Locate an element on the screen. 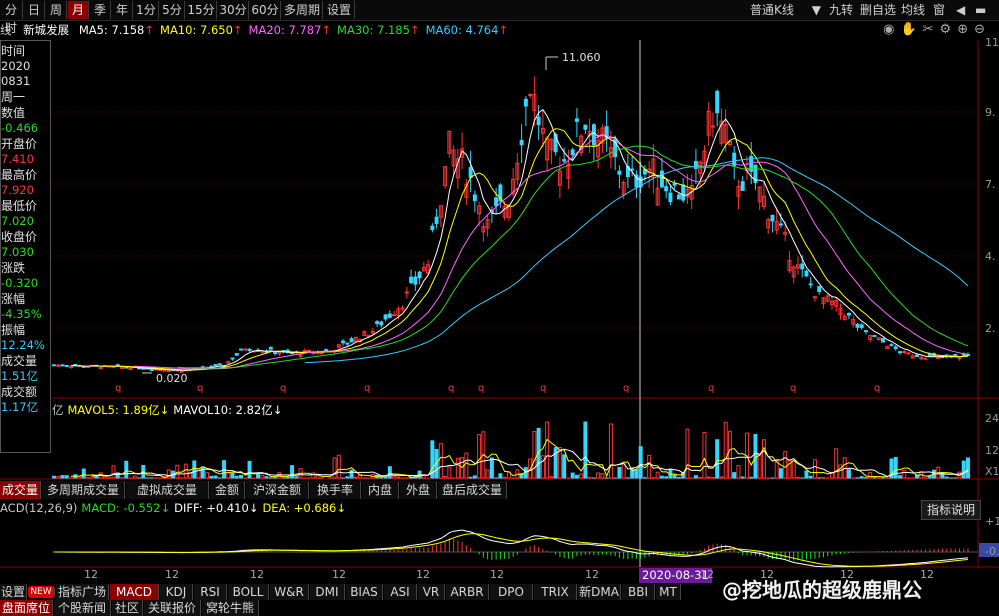 The height and width of the screenshot is (616, 999). indicator-tab: 金额 is located at coordinates (227, 490).